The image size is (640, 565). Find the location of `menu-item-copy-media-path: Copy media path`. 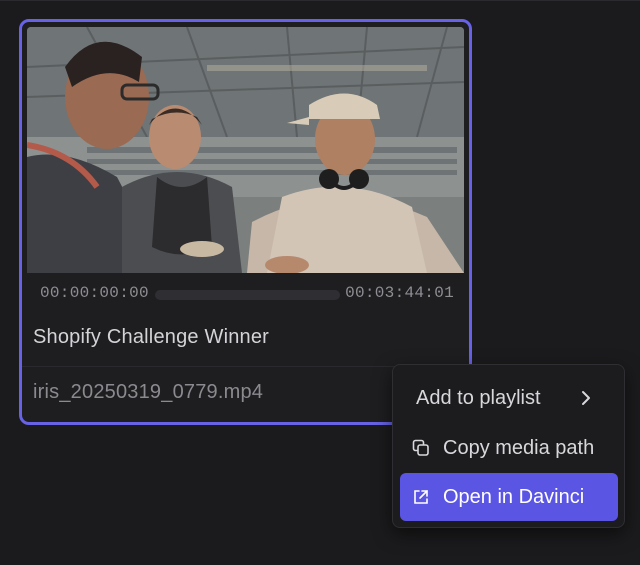

menu-item-copy-media-path: Copy media path is located at coordinates (509, 448).